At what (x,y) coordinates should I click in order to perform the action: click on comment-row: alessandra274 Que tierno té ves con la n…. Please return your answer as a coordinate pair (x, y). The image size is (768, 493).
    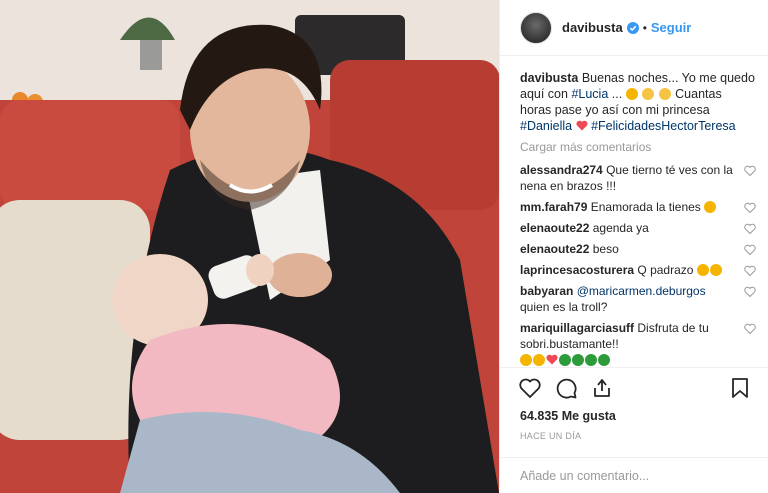
    Looking at the image, I should click on (638, 178).